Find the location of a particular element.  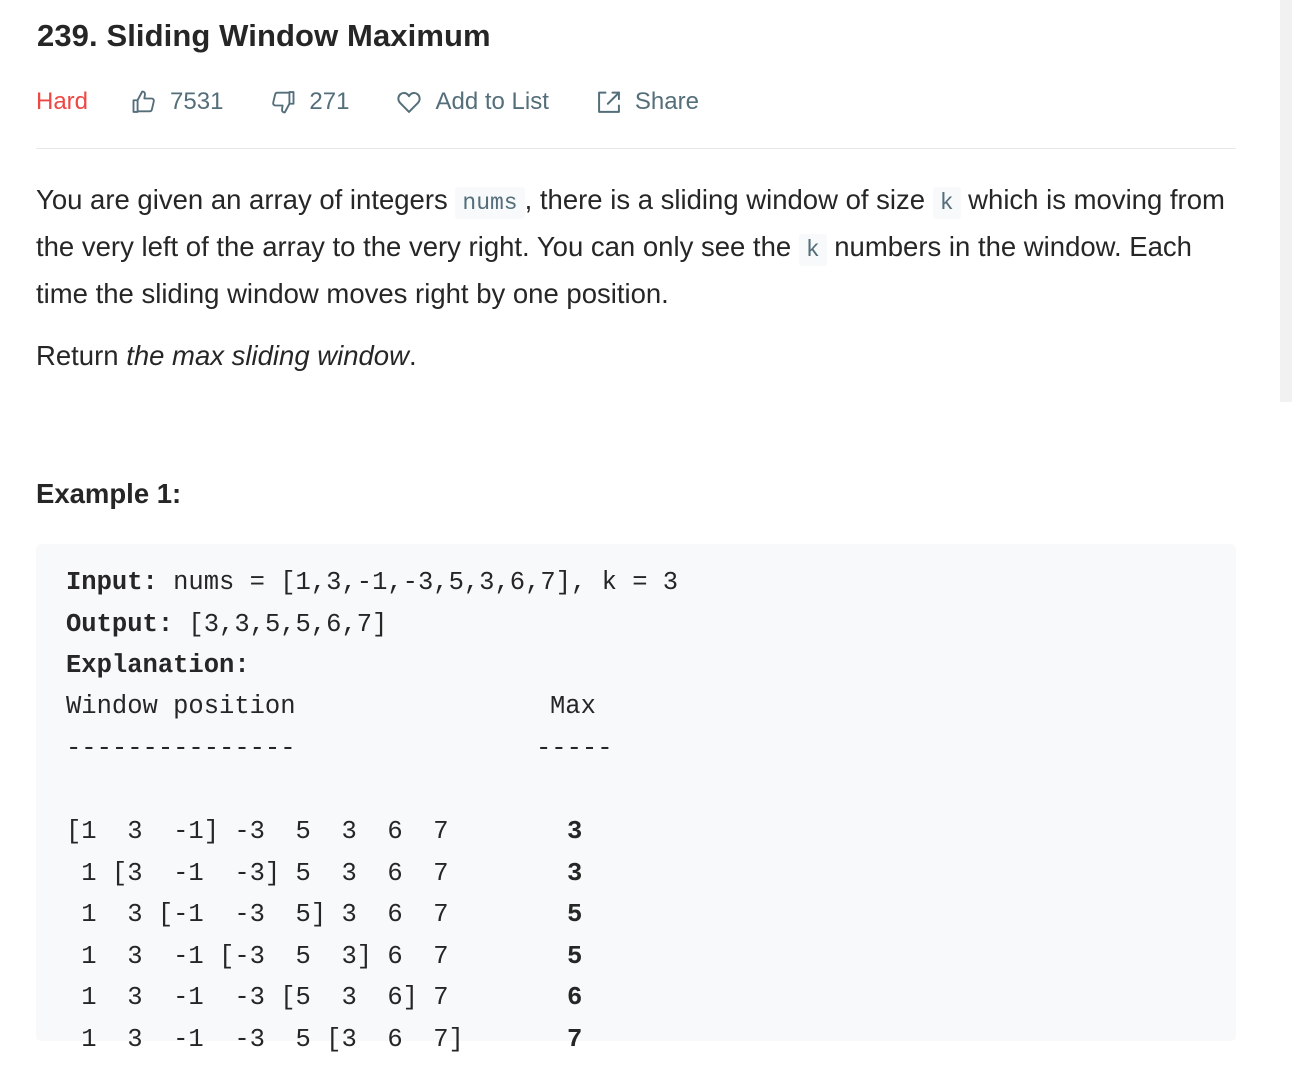

window-row: 1 3 -1 [-3 5 3] 6 7 5 is located at coordinates (366, 957).